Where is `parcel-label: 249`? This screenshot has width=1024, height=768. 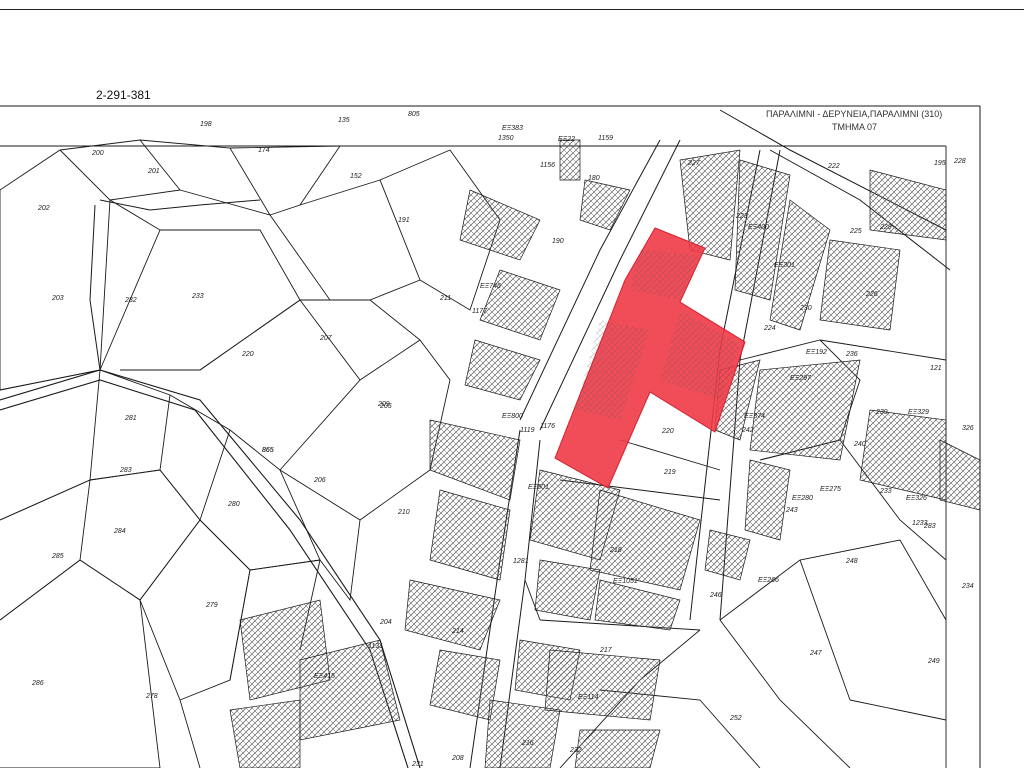 parcel-label: 249 is located at coordinates (933, 661).